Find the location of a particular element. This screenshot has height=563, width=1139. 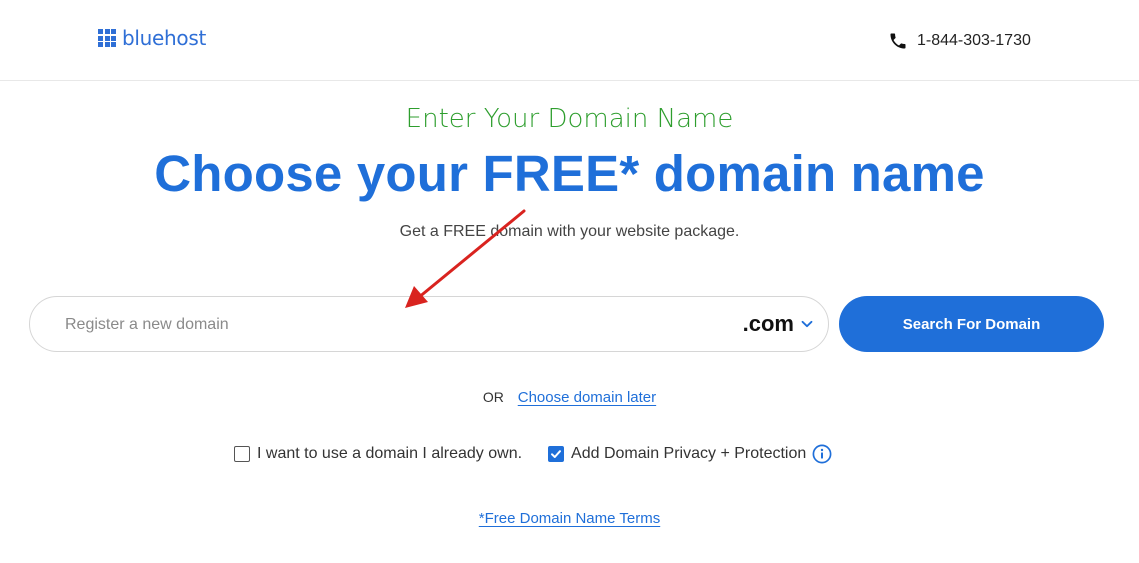

phone-number: 1-844-303-1730 is located at coordinates (974, 40).